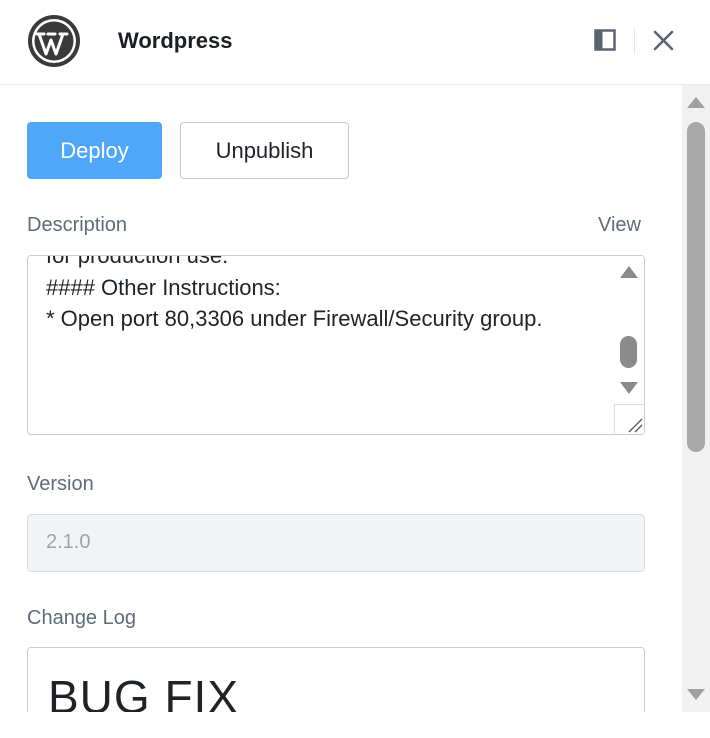 Image resolution: width=710 pixels, height=738 pixels. I want to click on version-field: 2.1.0, so click(336, 543).